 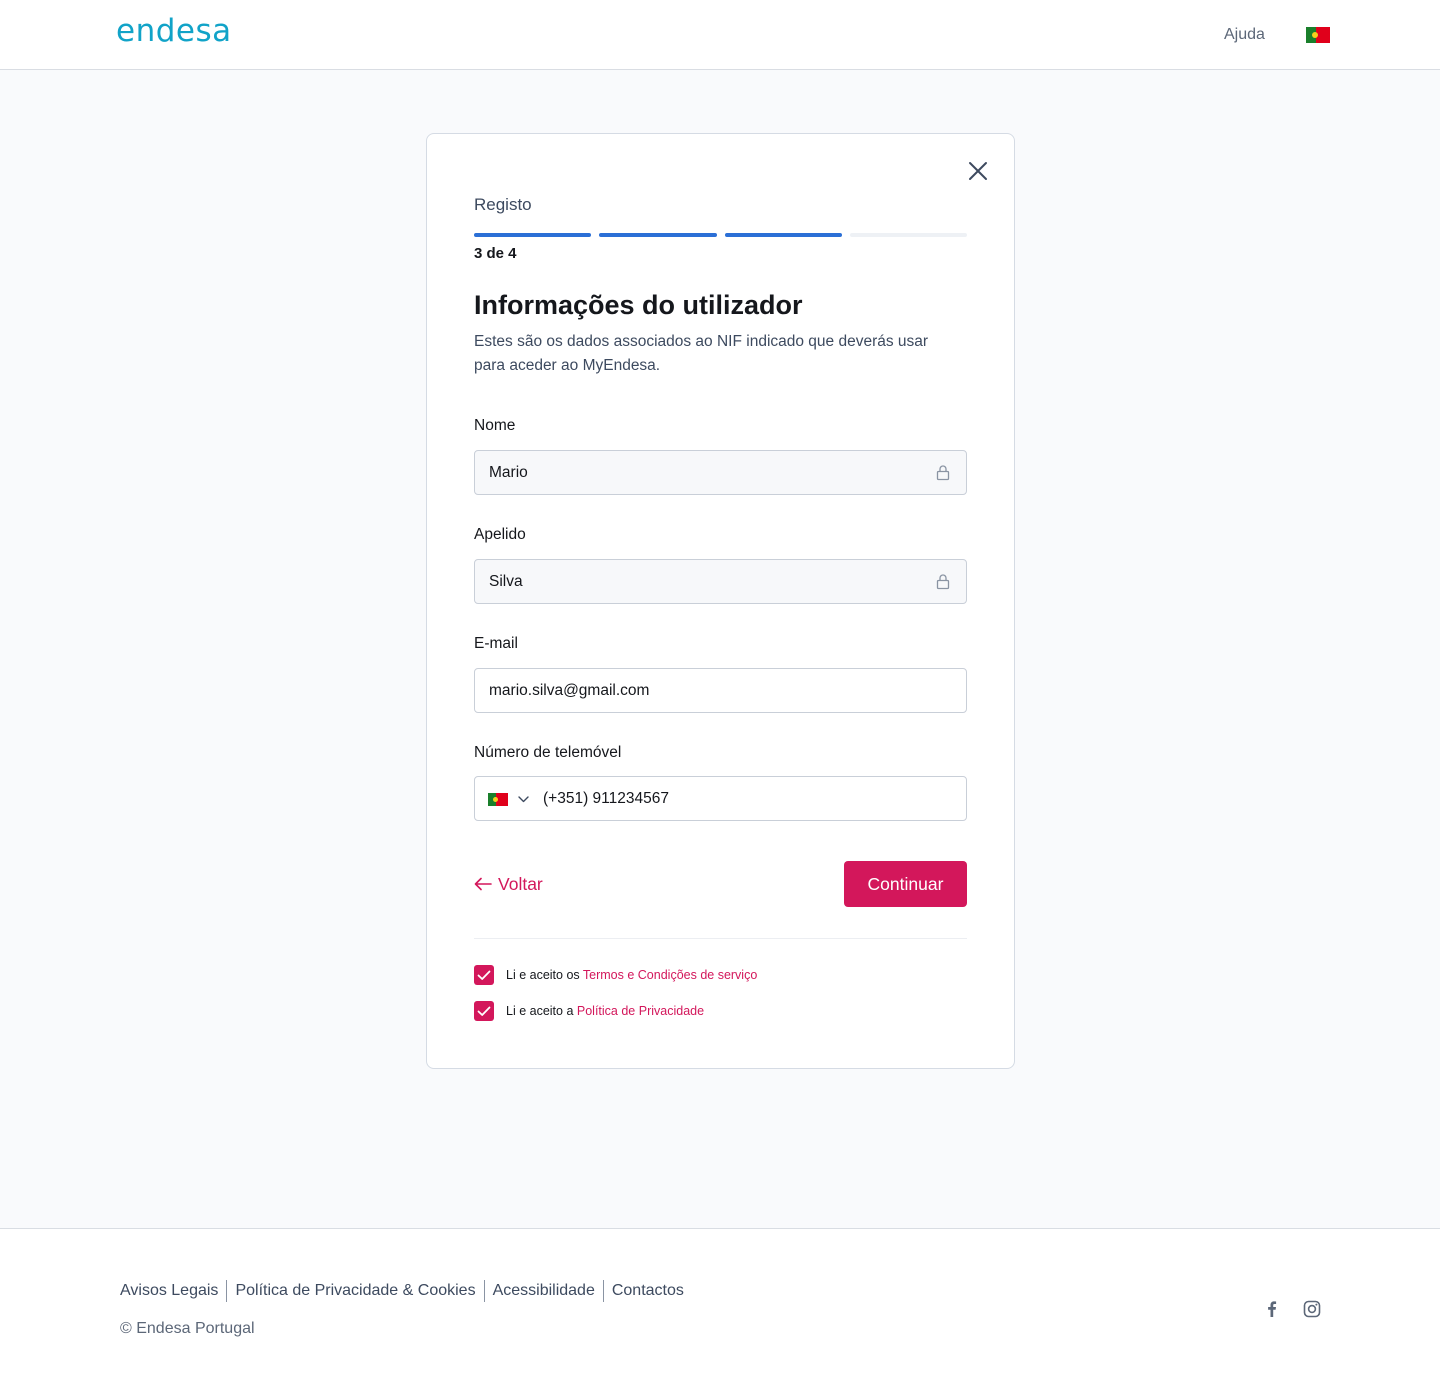 I want to click on copyright-text: © Endesa Portugal, so click(x=187, y=1328).